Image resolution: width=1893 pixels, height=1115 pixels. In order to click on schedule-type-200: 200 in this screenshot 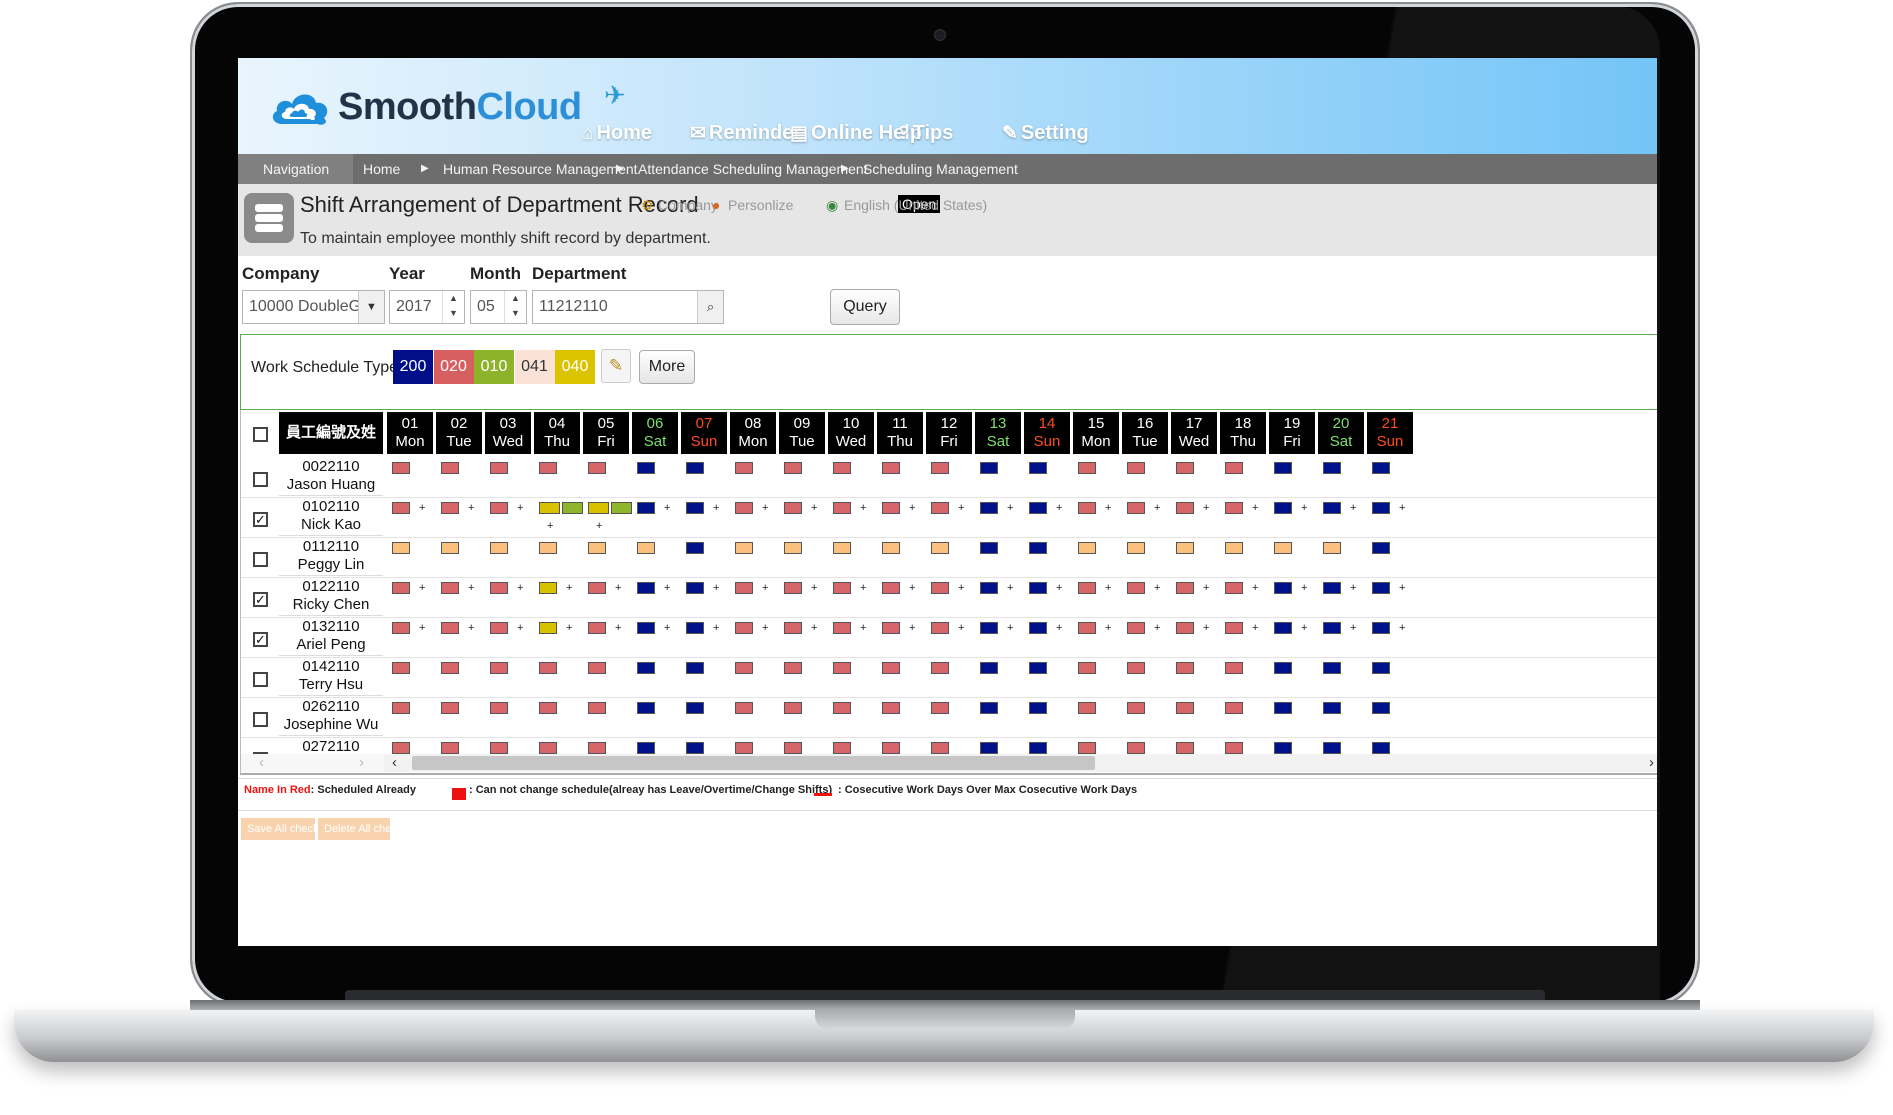, I will do `click(413, 367)`.